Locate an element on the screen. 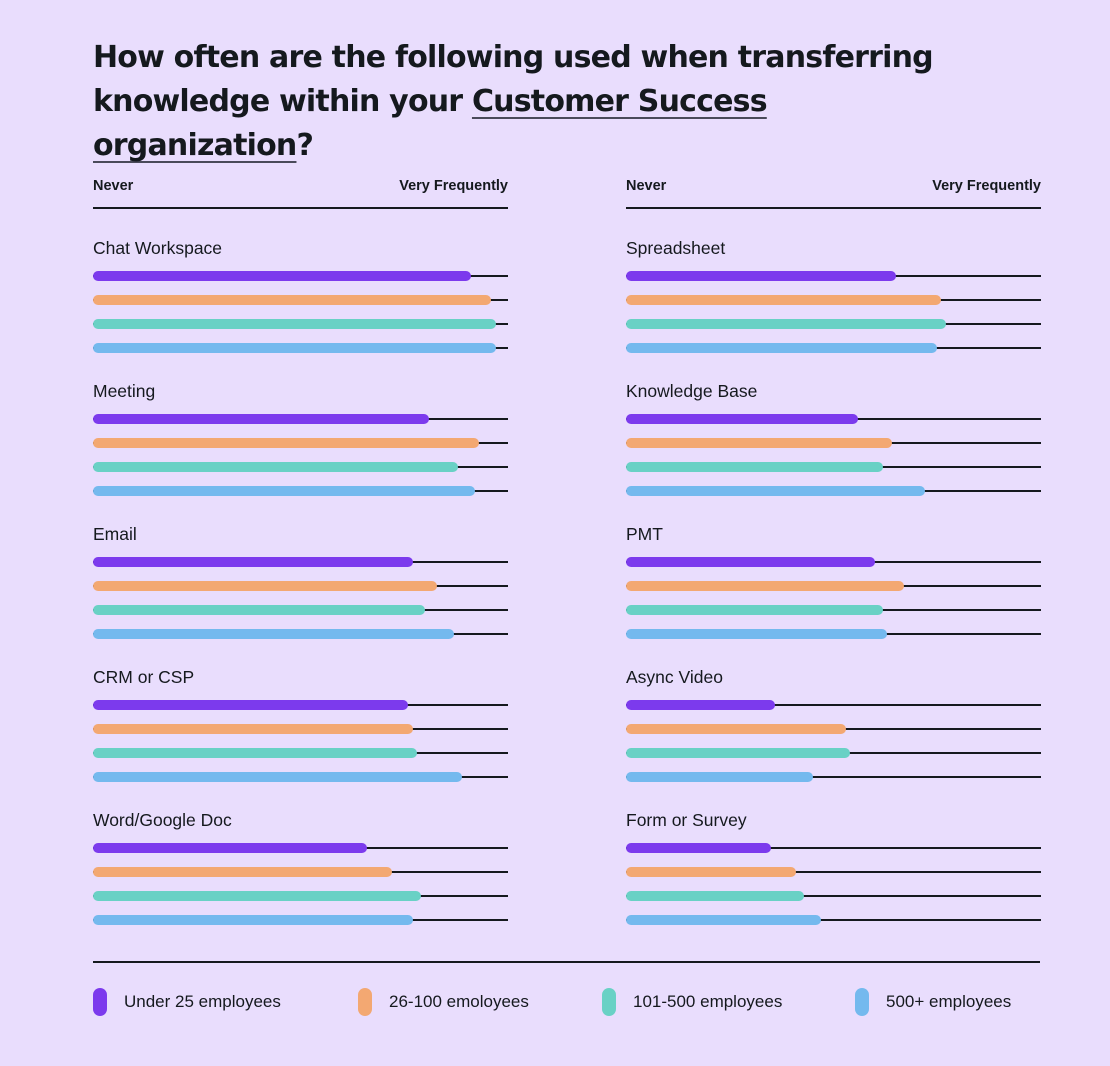 This screenshot has width=1110, height=1066. category-label: Word/Google Doc is located at coordinates (162, 820).